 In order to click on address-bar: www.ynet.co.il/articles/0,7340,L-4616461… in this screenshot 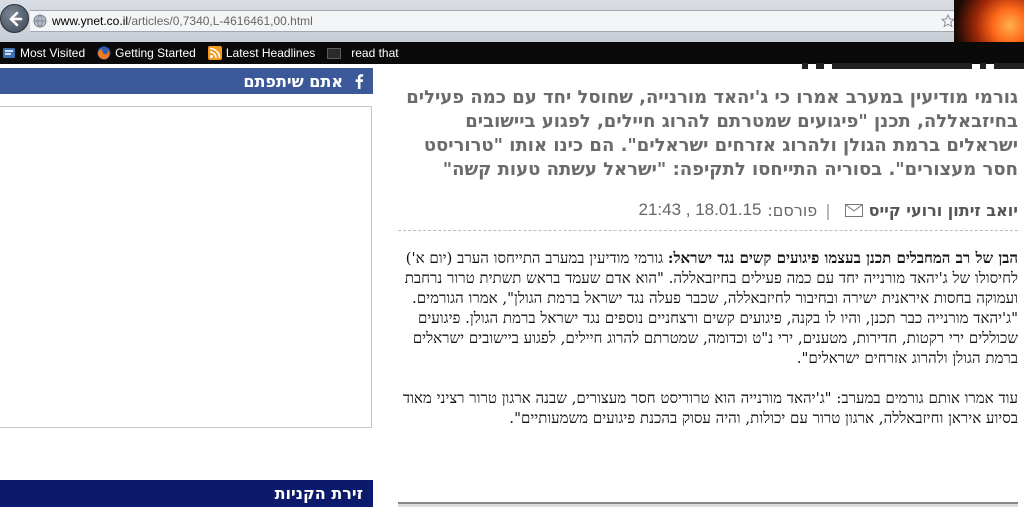, I will do `click(495, 21)`.